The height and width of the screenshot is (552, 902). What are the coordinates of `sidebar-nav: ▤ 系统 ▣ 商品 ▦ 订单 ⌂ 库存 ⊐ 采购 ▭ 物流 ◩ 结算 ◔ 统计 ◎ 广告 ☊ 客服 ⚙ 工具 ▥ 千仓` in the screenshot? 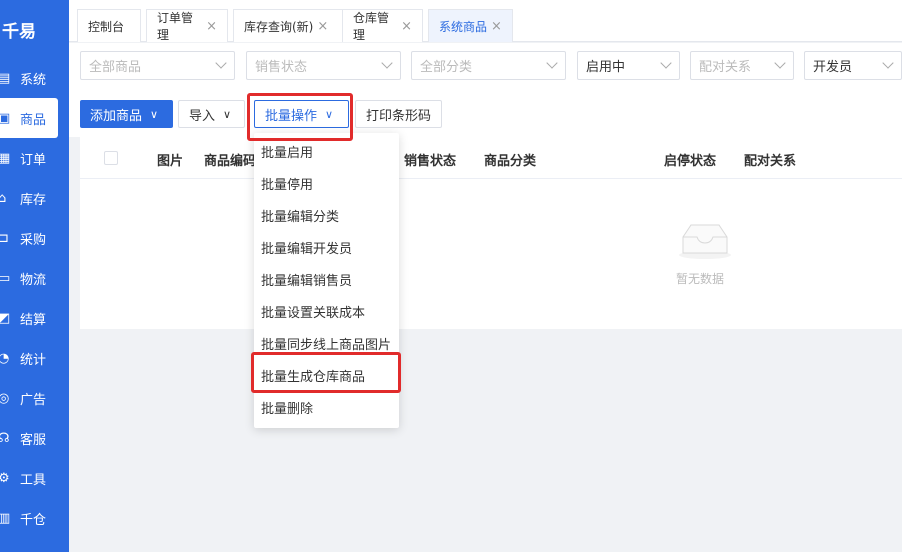 It's located at (34, 298).